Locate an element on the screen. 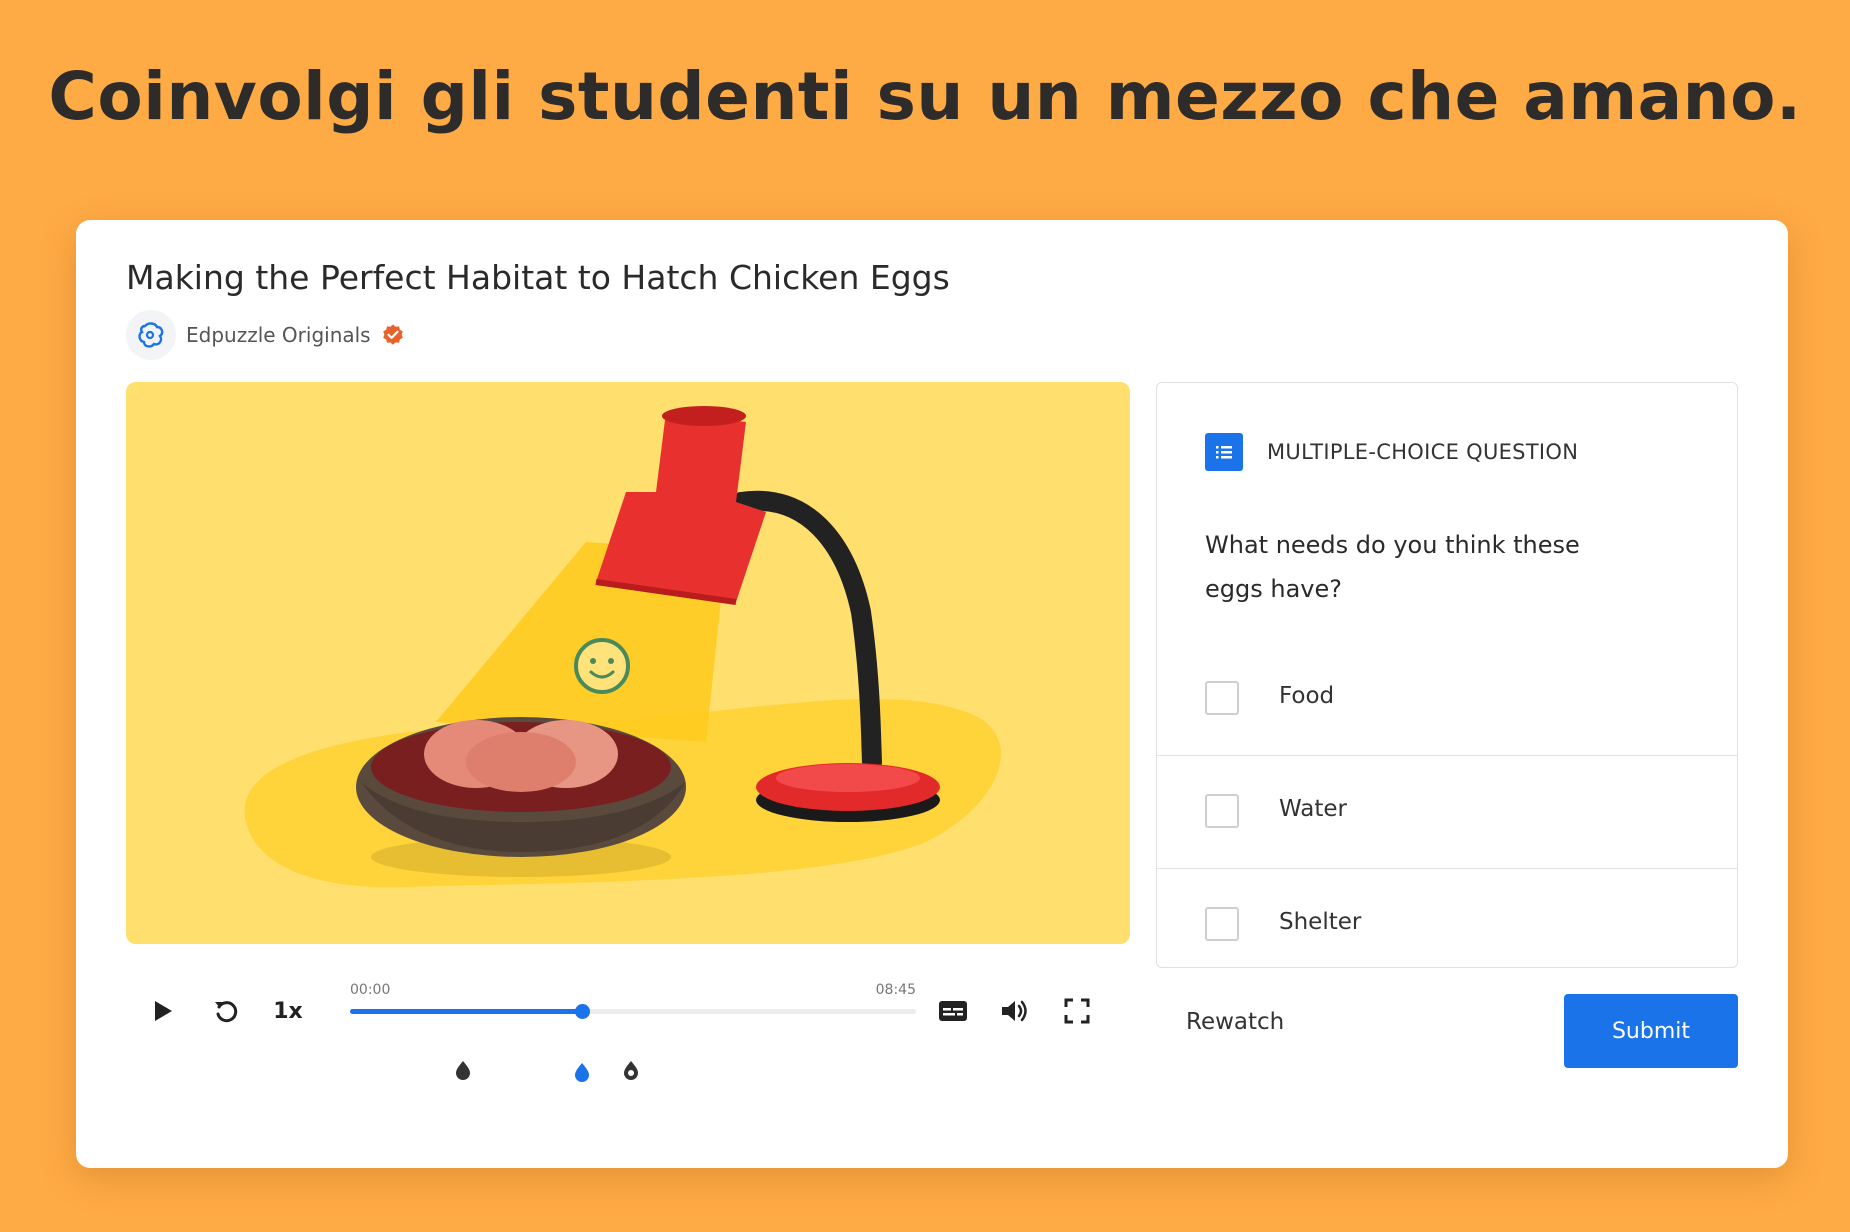 This screenshot has height=1232, width=1850. note-marker-icon is located at coordinates (631, 1070).